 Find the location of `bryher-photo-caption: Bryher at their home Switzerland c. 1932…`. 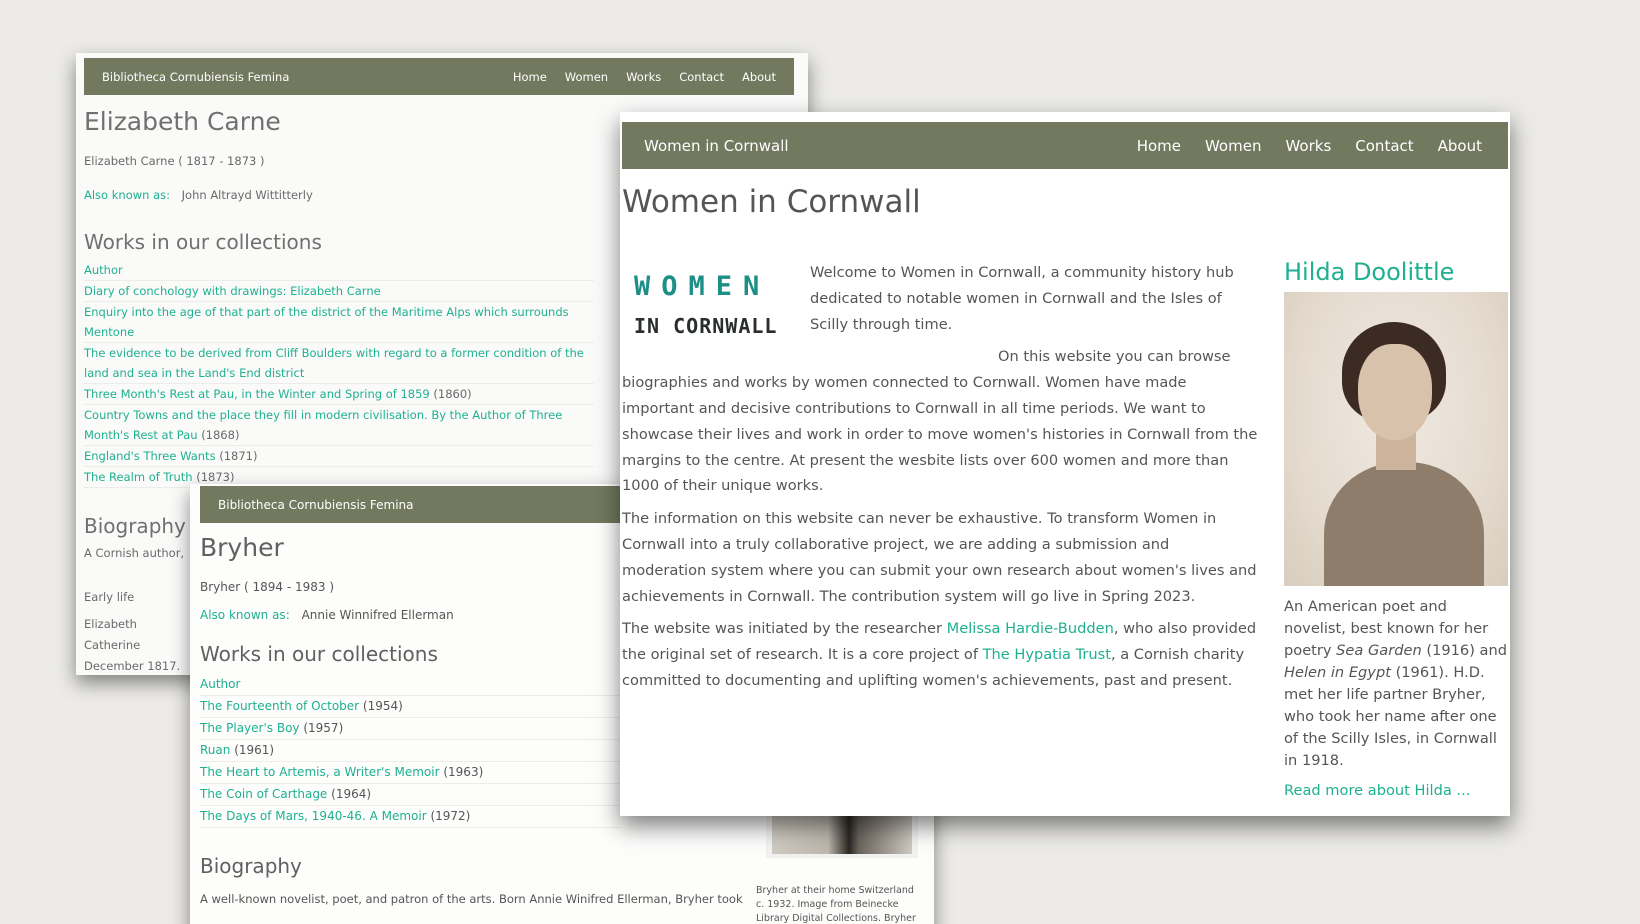

bryher-photo-caption: Bryher at their home Switzerland c. 1932… is located at coordinates (836, 904).